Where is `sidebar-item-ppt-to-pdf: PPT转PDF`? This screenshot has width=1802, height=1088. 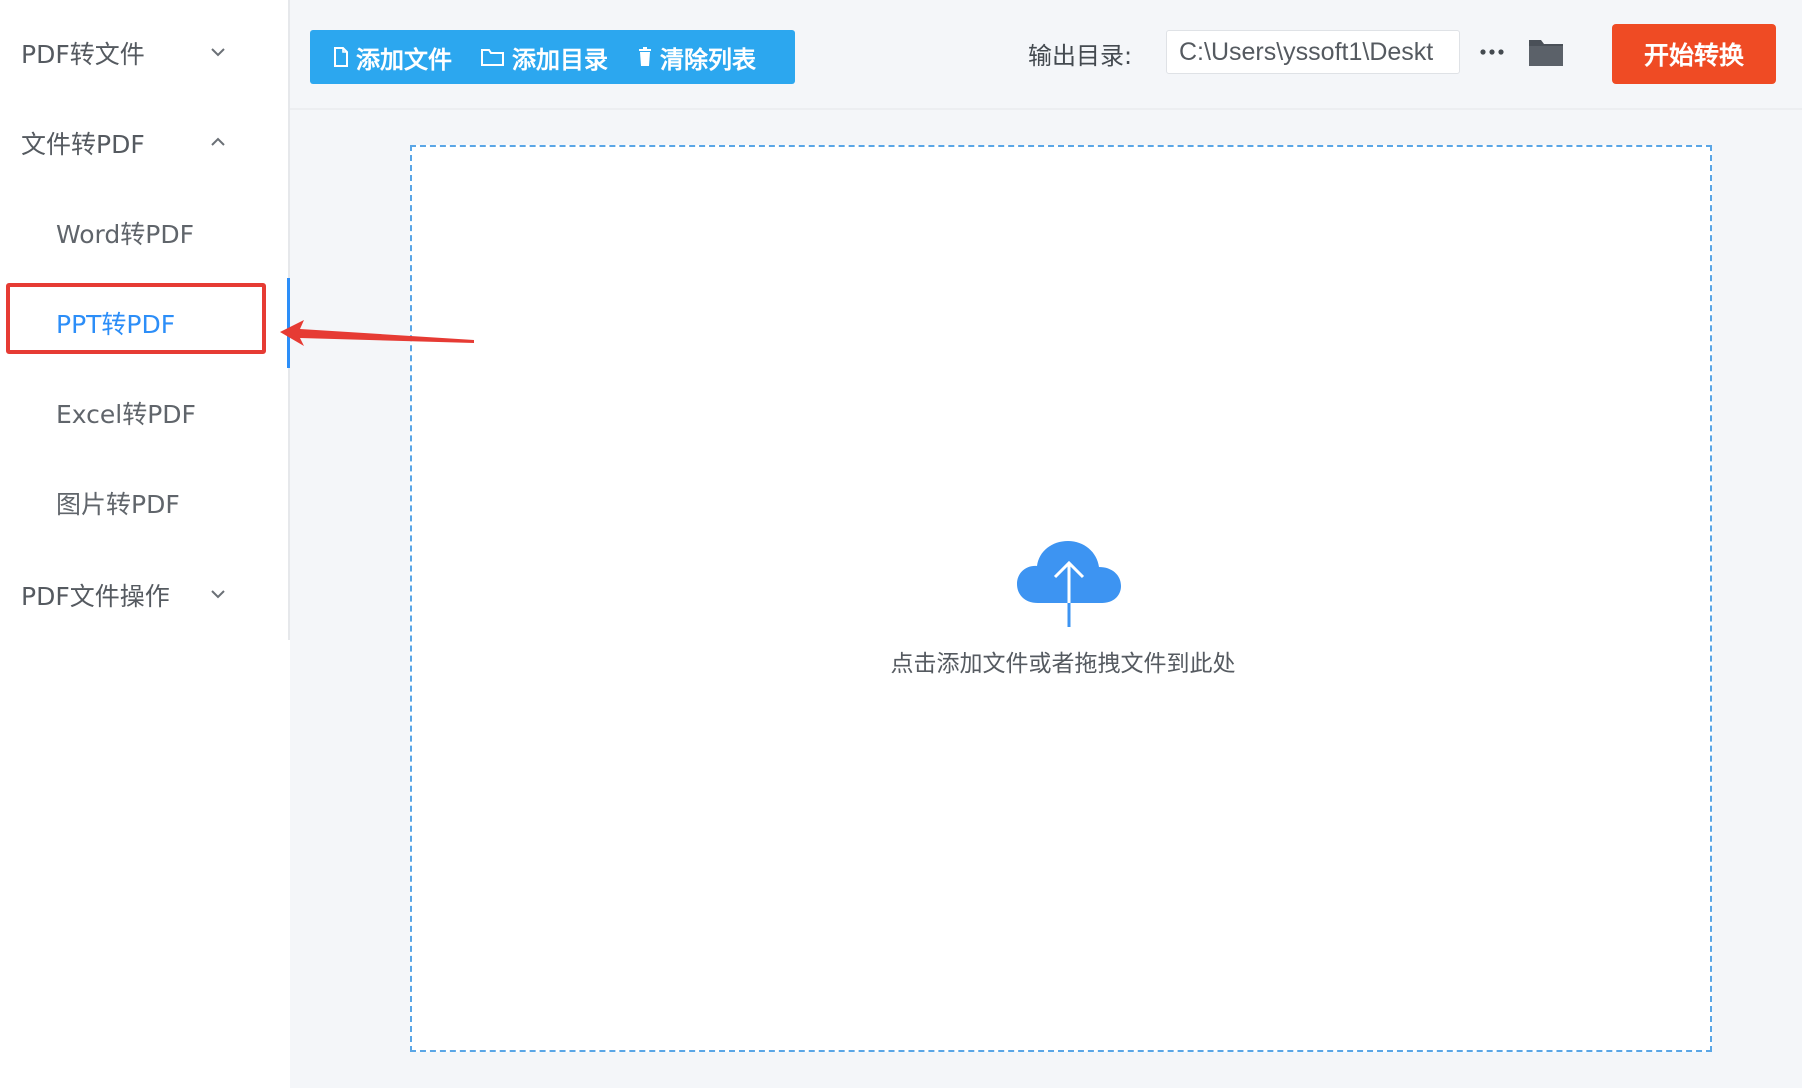
sidebar-item-ppt-to-pdf: PPT转PDF is located at coordinates (144, 323).